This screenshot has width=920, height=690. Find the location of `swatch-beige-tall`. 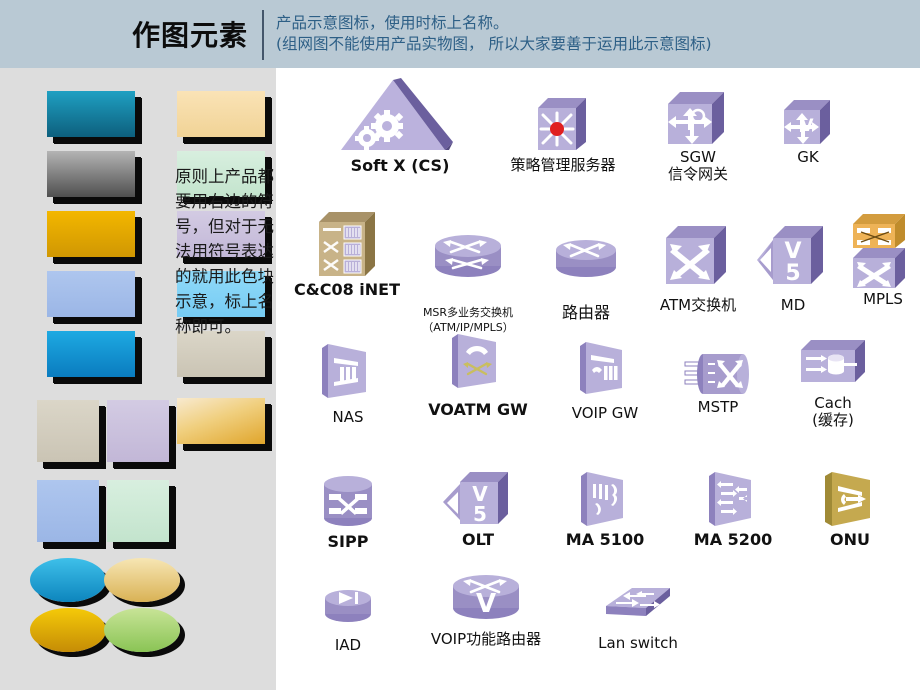

swatch-beige-tall is located at coordinates (68, 431).